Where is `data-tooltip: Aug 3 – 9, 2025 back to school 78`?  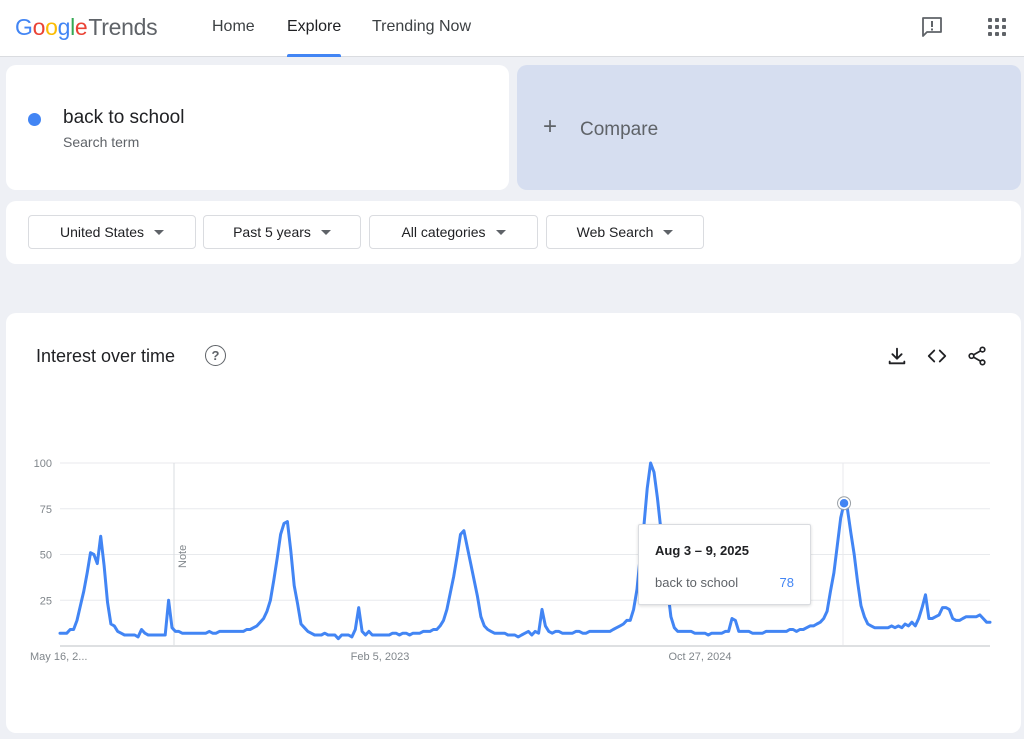 data-tooltip: Aug 3 – 9, 2025 back to school 78 is located at coordinates (724, 564).